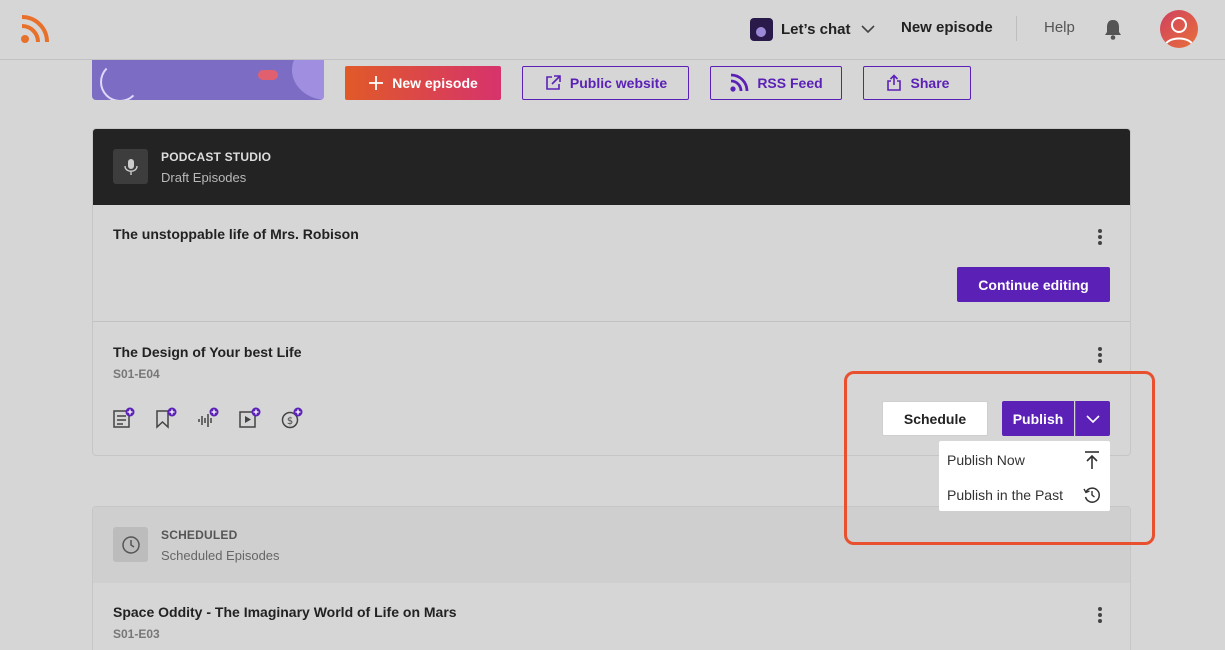  What do you see at coordinates (1113, 29) in the screenshot?
I see `bell-icon` at bounding box center [1113, 29].